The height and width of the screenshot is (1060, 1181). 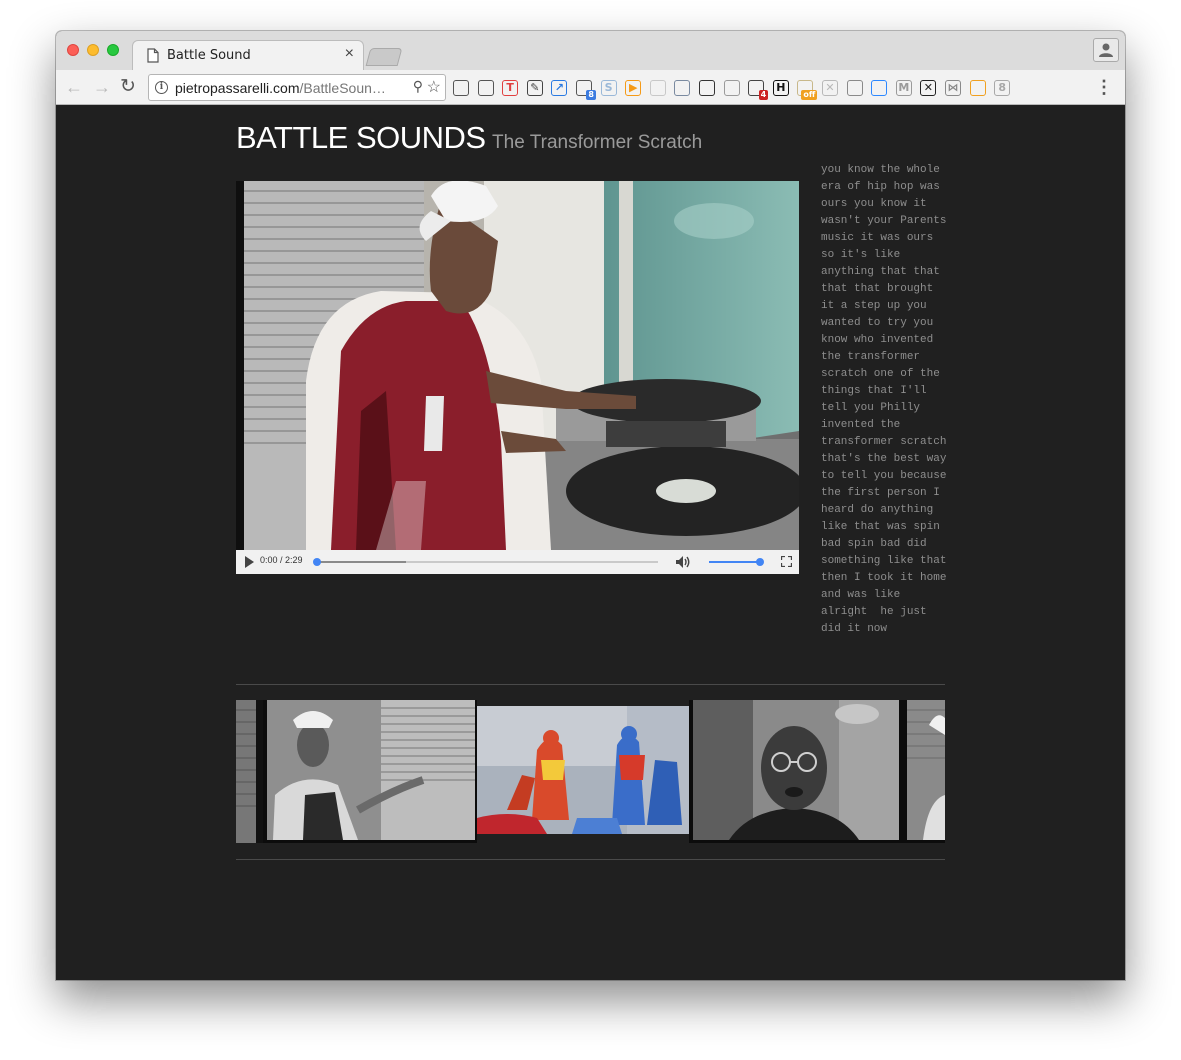 I want to click on video-controls: 0:00 / 2:29, so click(x=517, y=562).